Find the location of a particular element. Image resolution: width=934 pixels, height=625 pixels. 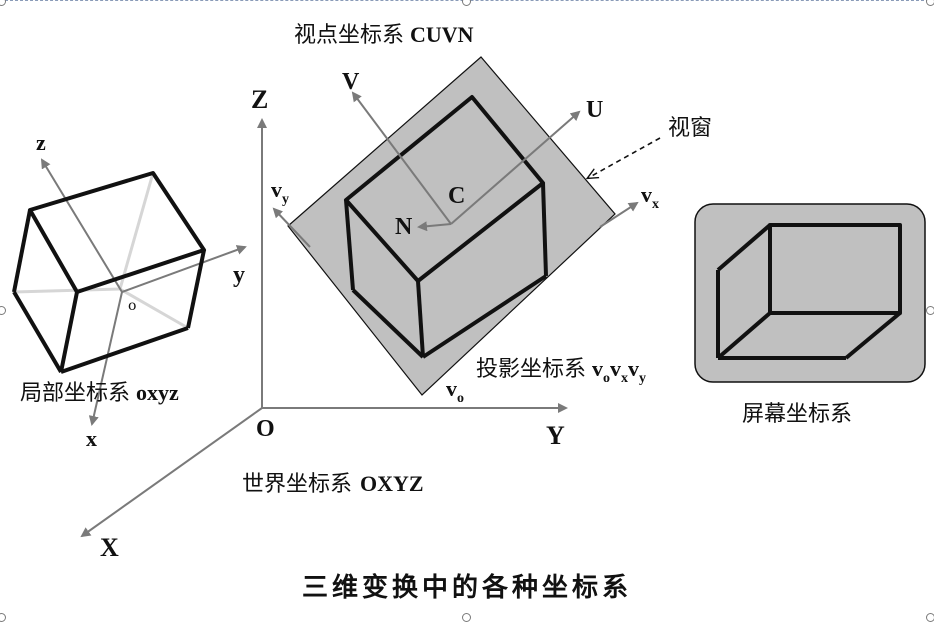

local-caption: 局部坐标系 oxyz is located at coordinates (99, 393).